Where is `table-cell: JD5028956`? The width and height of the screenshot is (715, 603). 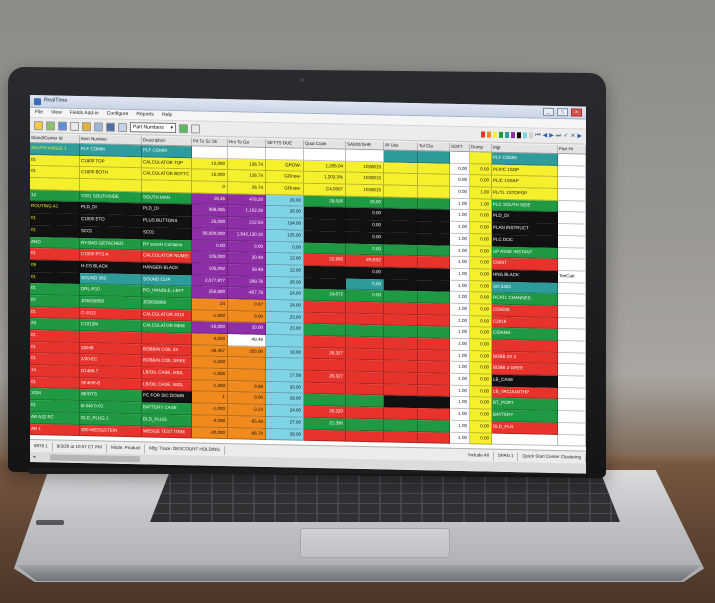
table-cell: JD5028956 is located at coordinates (167, 304).